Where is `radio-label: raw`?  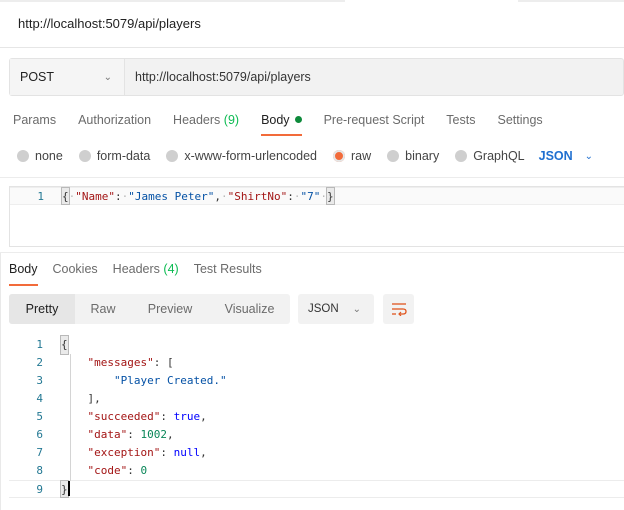 radio-label: raw is located at coordinates (361, 156).